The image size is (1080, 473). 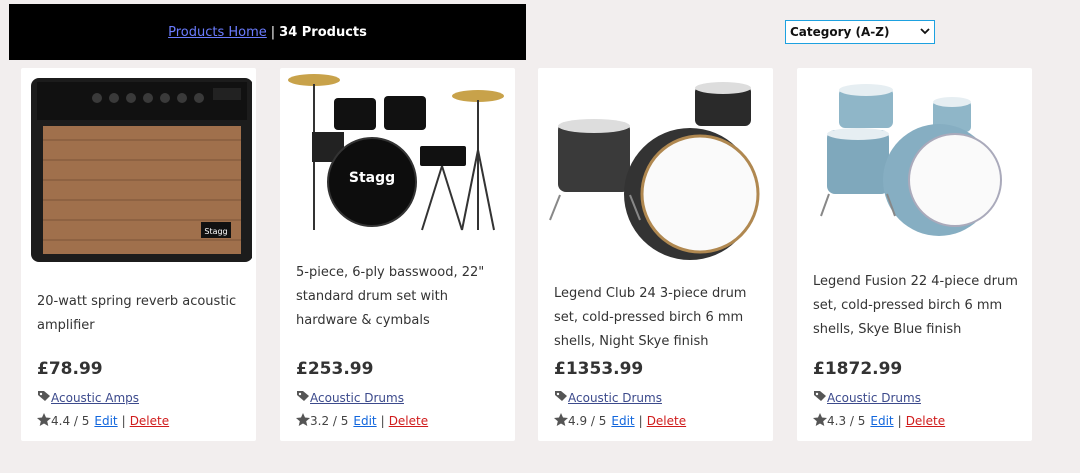 I want to click on rating-value: 4.9 / 5, so click(x=587, y=421).